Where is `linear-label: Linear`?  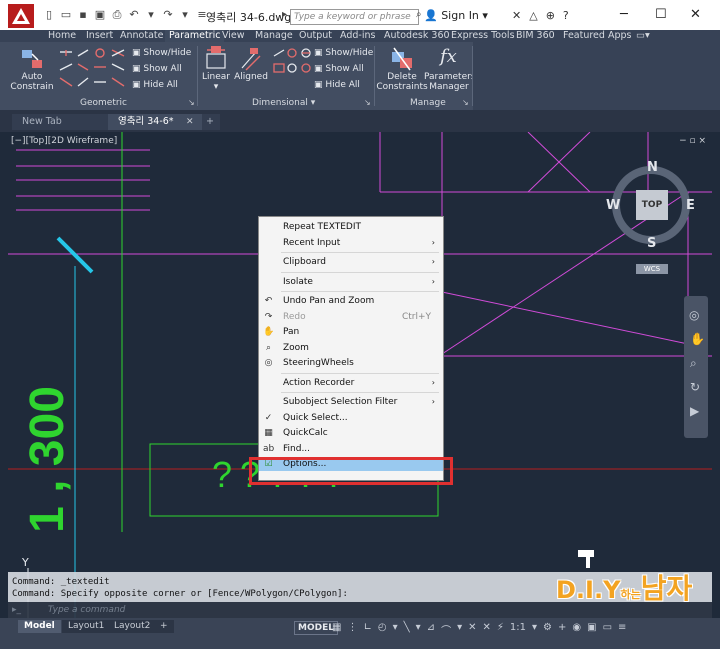
linear-label: Linear is located at coordinates (216, 77).